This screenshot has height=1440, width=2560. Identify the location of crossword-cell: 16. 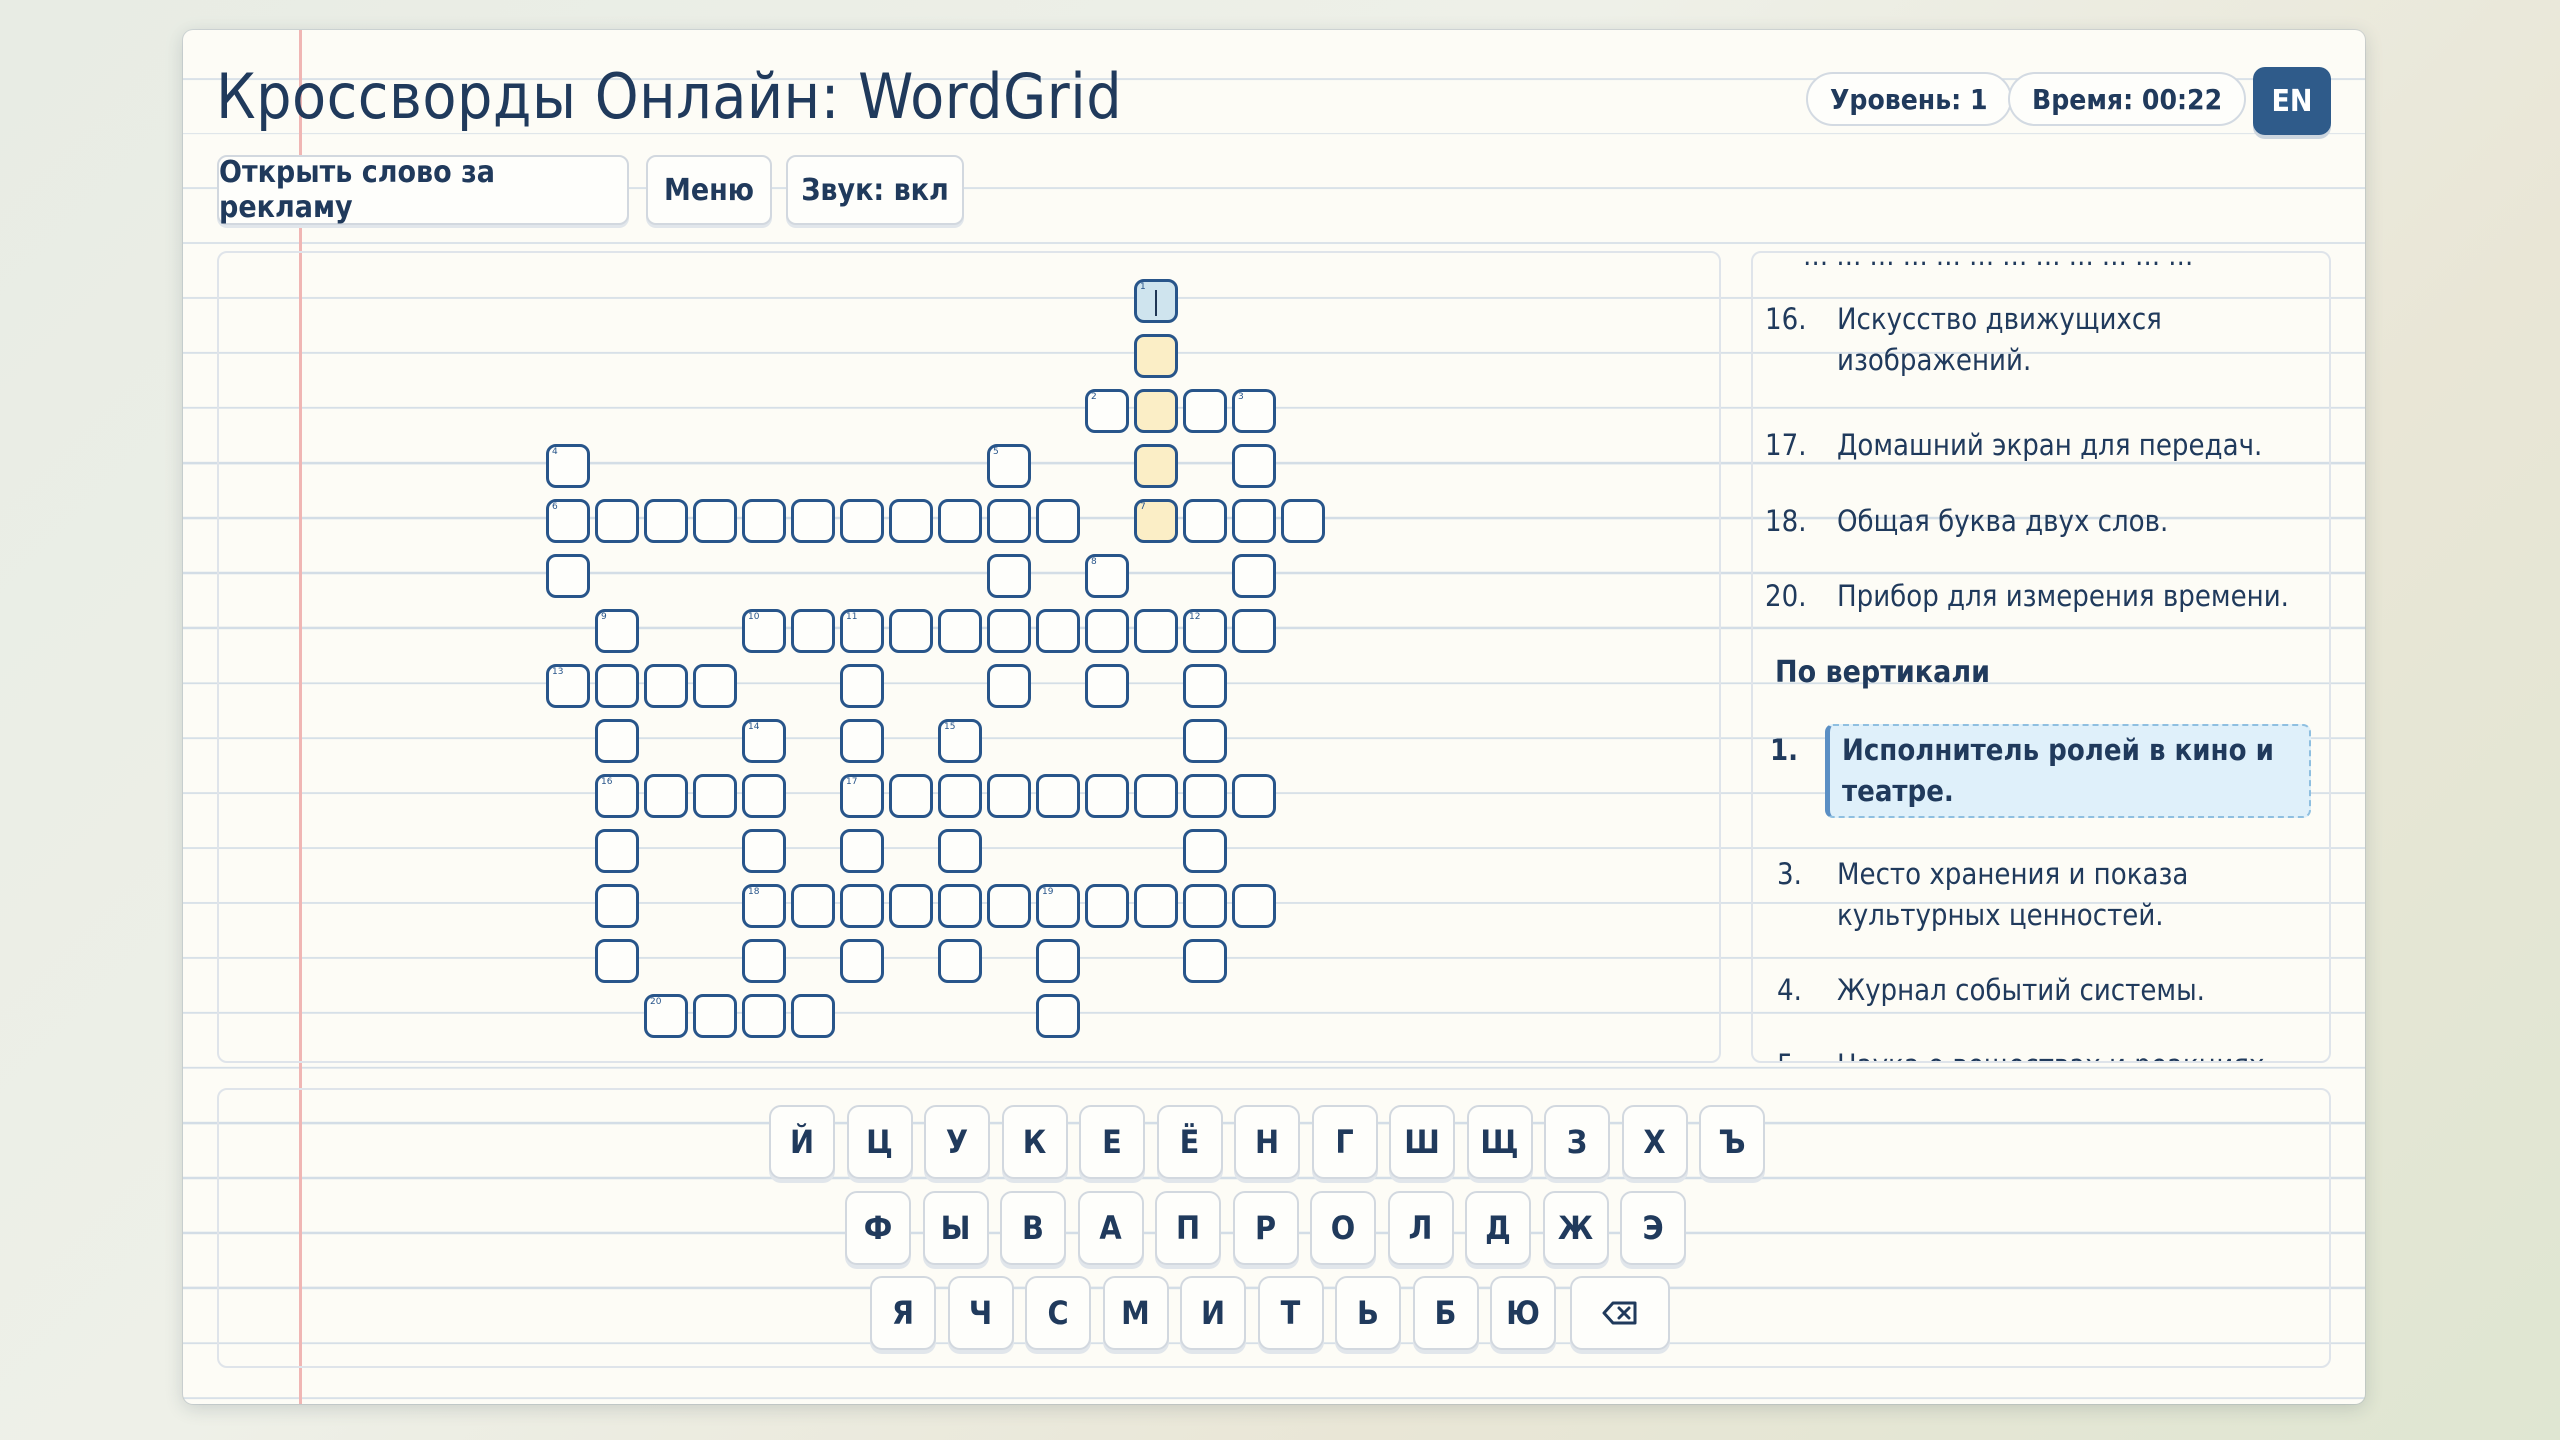
(617, 796).